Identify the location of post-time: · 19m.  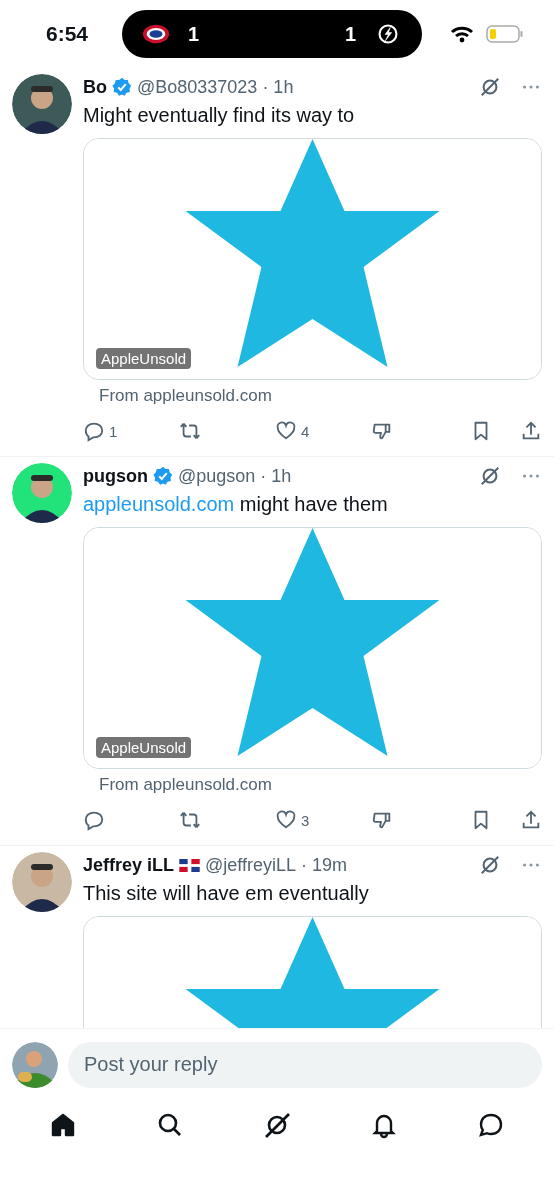
(324, 865).